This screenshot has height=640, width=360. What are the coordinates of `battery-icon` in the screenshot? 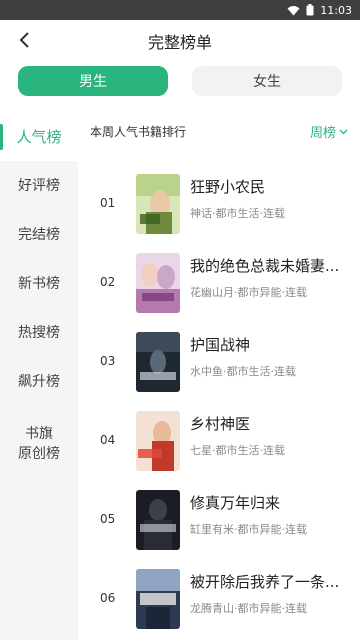 It's located at (310, 10).